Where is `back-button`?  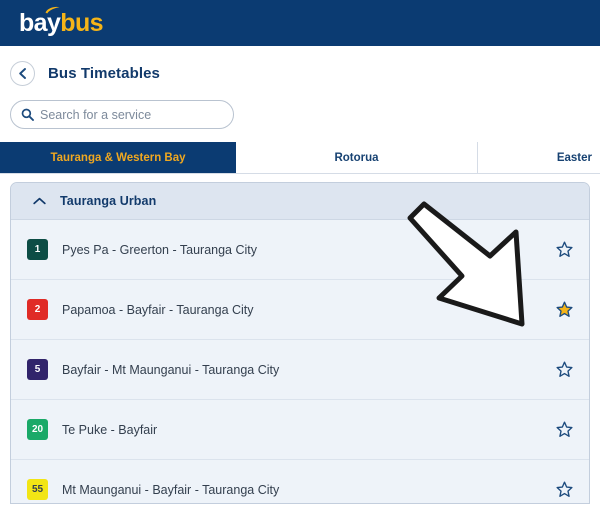
back-button is located at coordinates (22, 73).